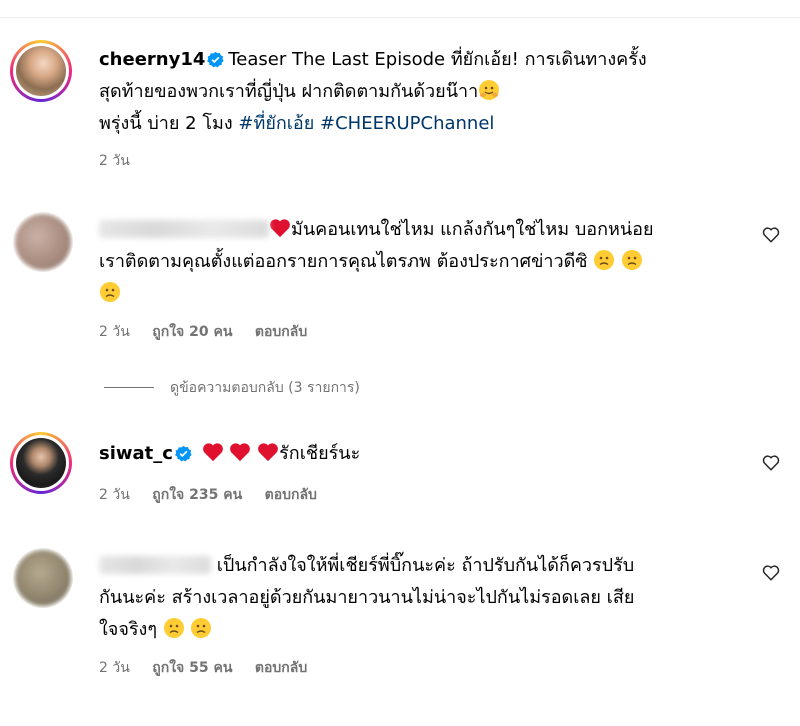 The width and height of the screenshot is (800, 726). What do you see at coordinates (192, 332) in the screenshot?
I see `likes-count: ถูกใจ 20 คน` at bounding box center [192, 332].